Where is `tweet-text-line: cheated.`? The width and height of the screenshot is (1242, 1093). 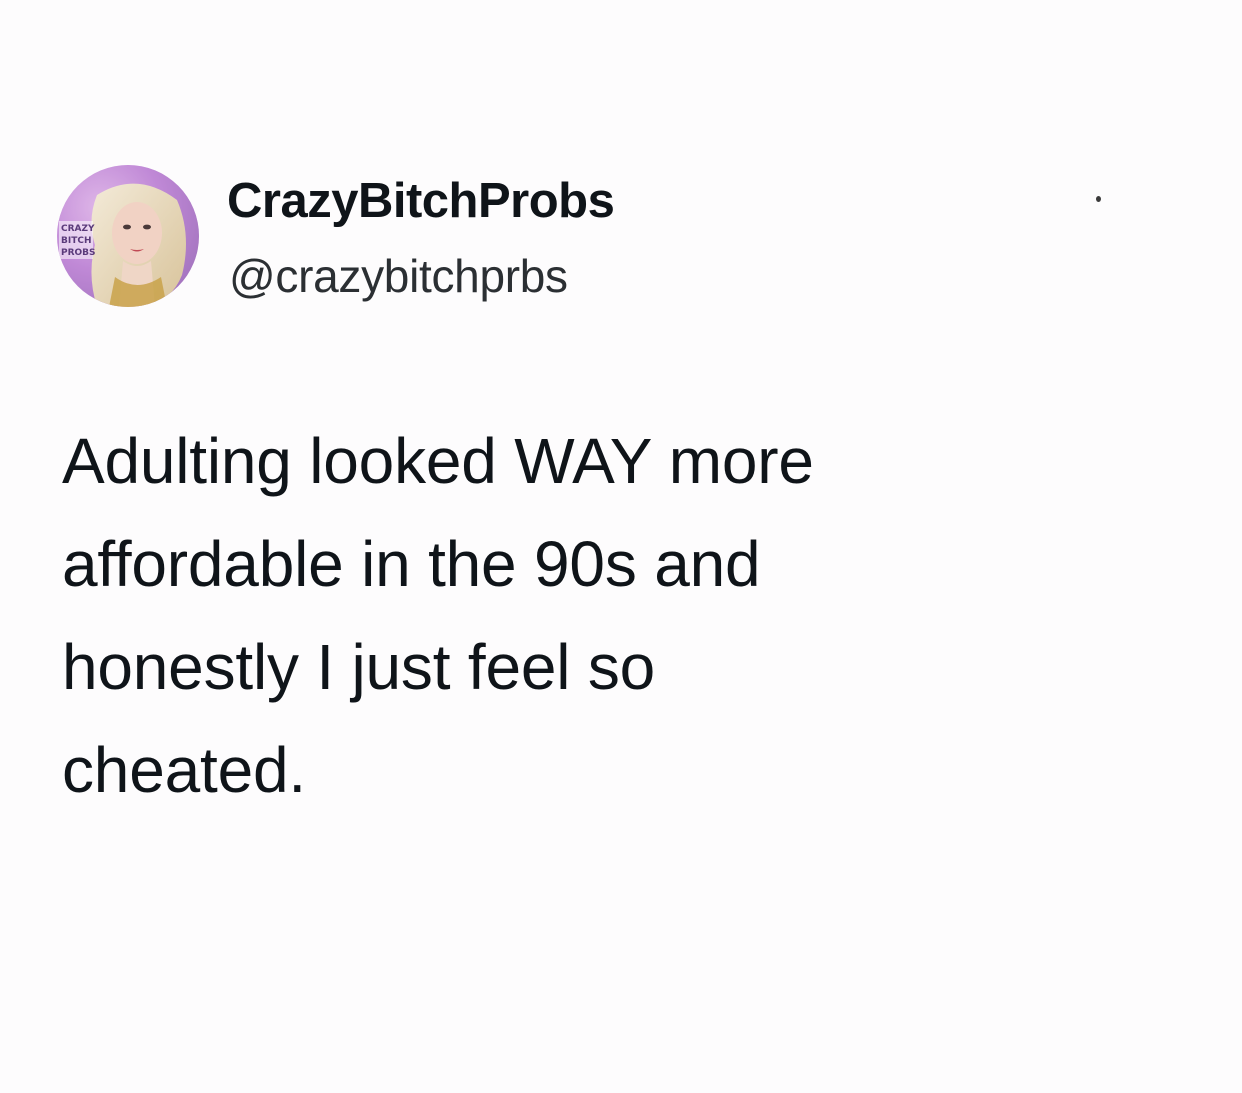
tweet-text-line: cheated. is located at coordinates (184, 770).